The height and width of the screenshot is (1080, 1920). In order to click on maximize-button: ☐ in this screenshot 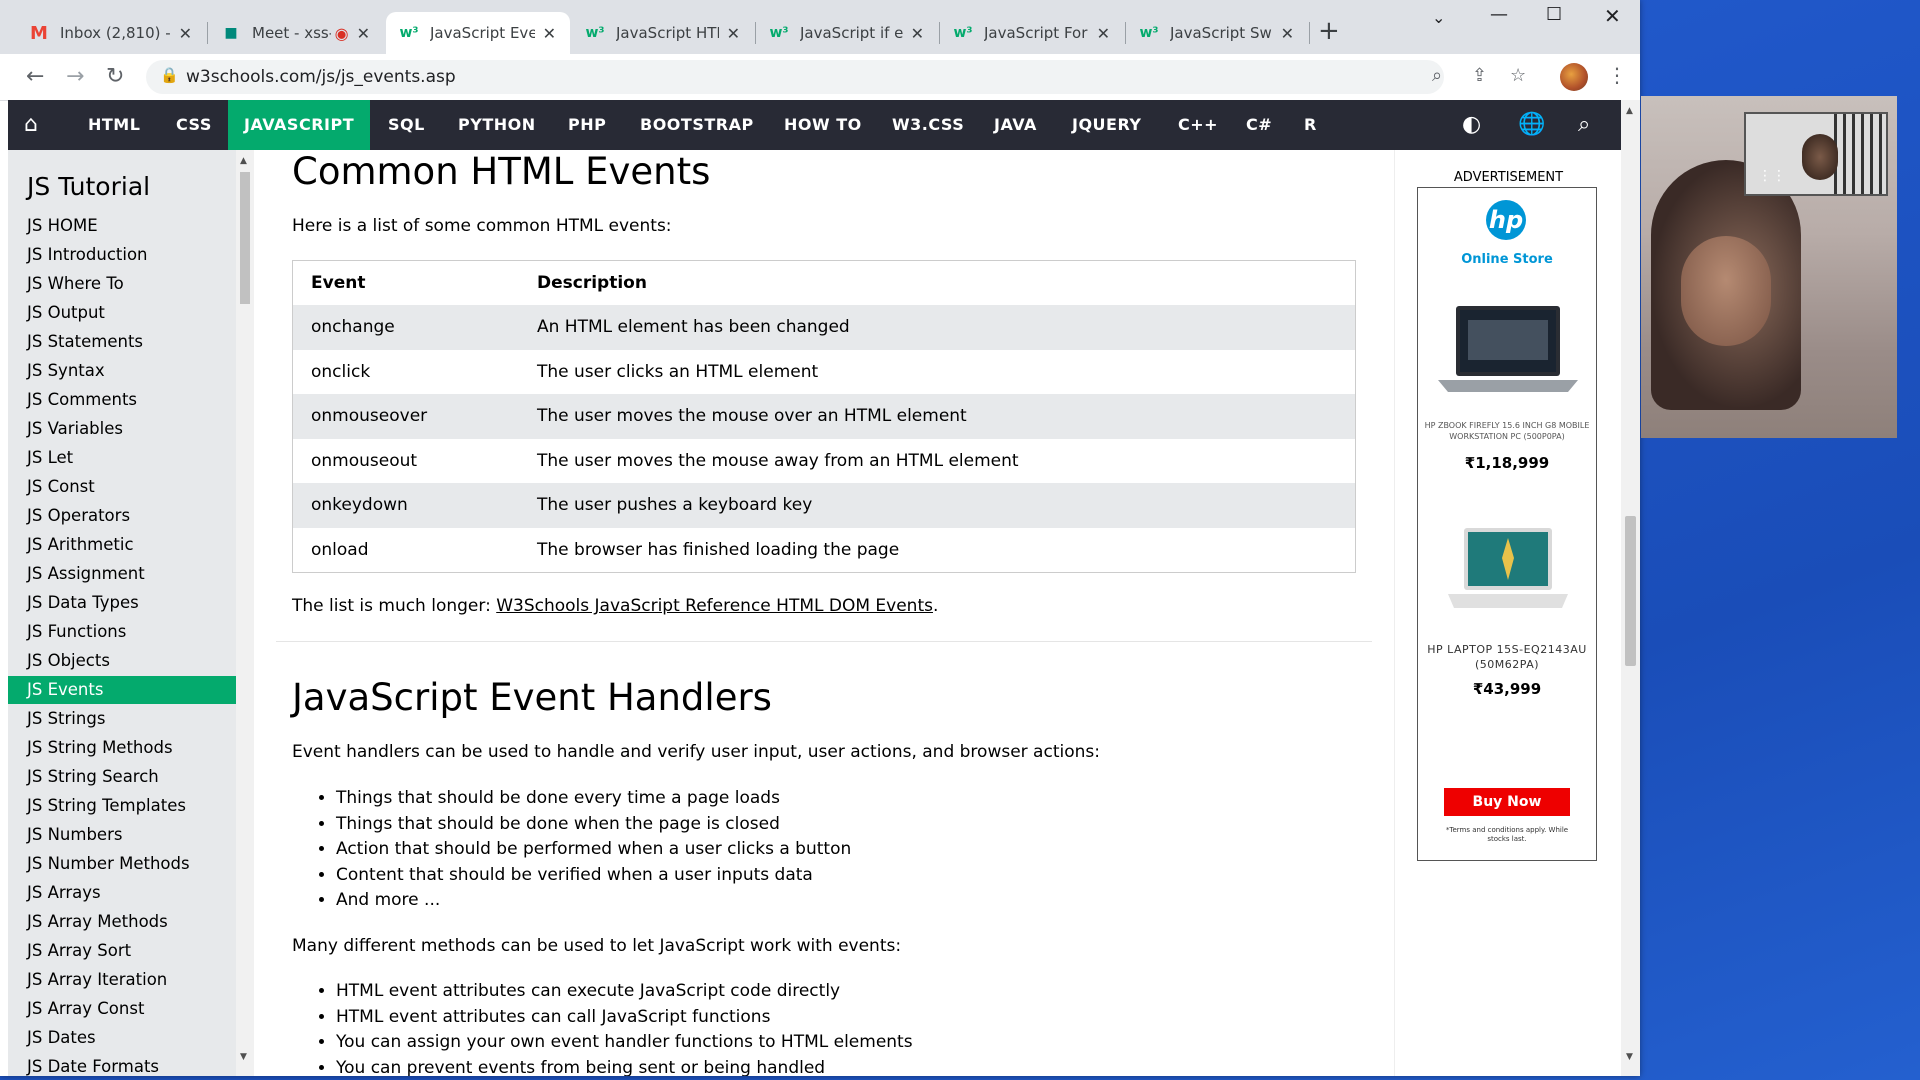, I will do `click(1554, 14)`.